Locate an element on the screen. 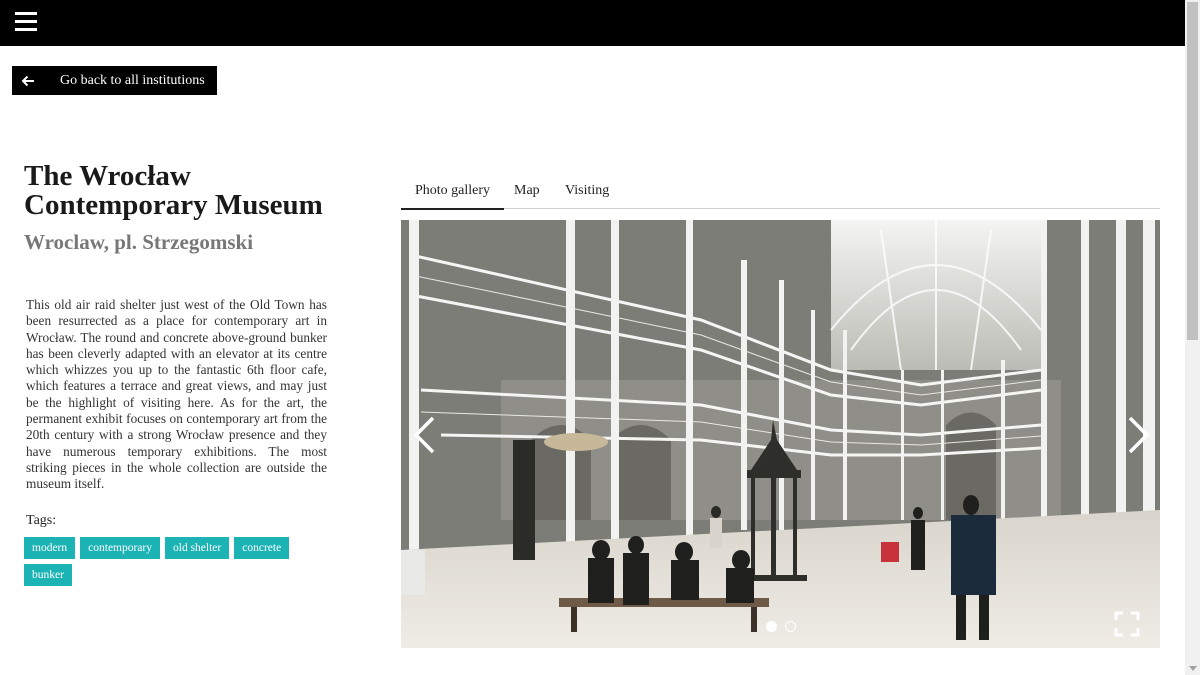 The image size is (1200, 675). institution-title: The Wrocław Contemporary Museum is located at coordinates (173, 190).